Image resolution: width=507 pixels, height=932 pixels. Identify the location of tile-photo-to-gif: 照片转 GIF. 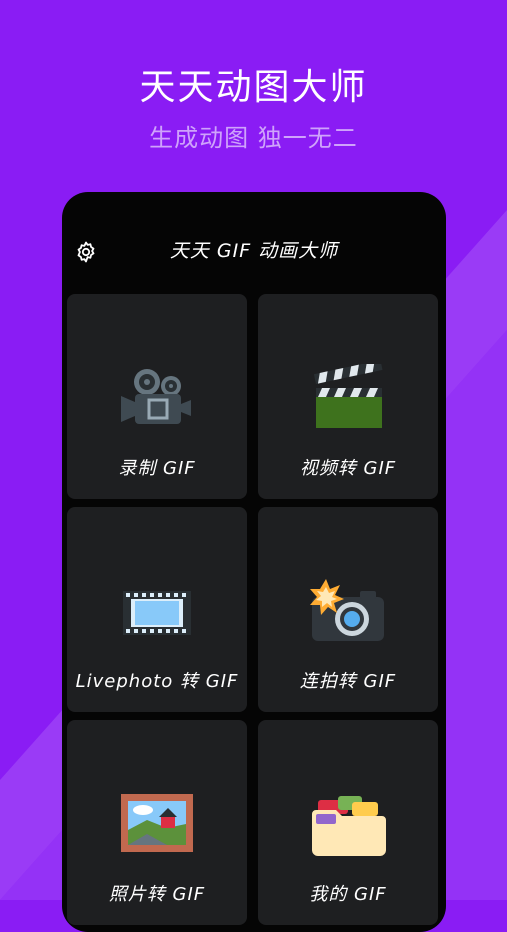
(157, 822).